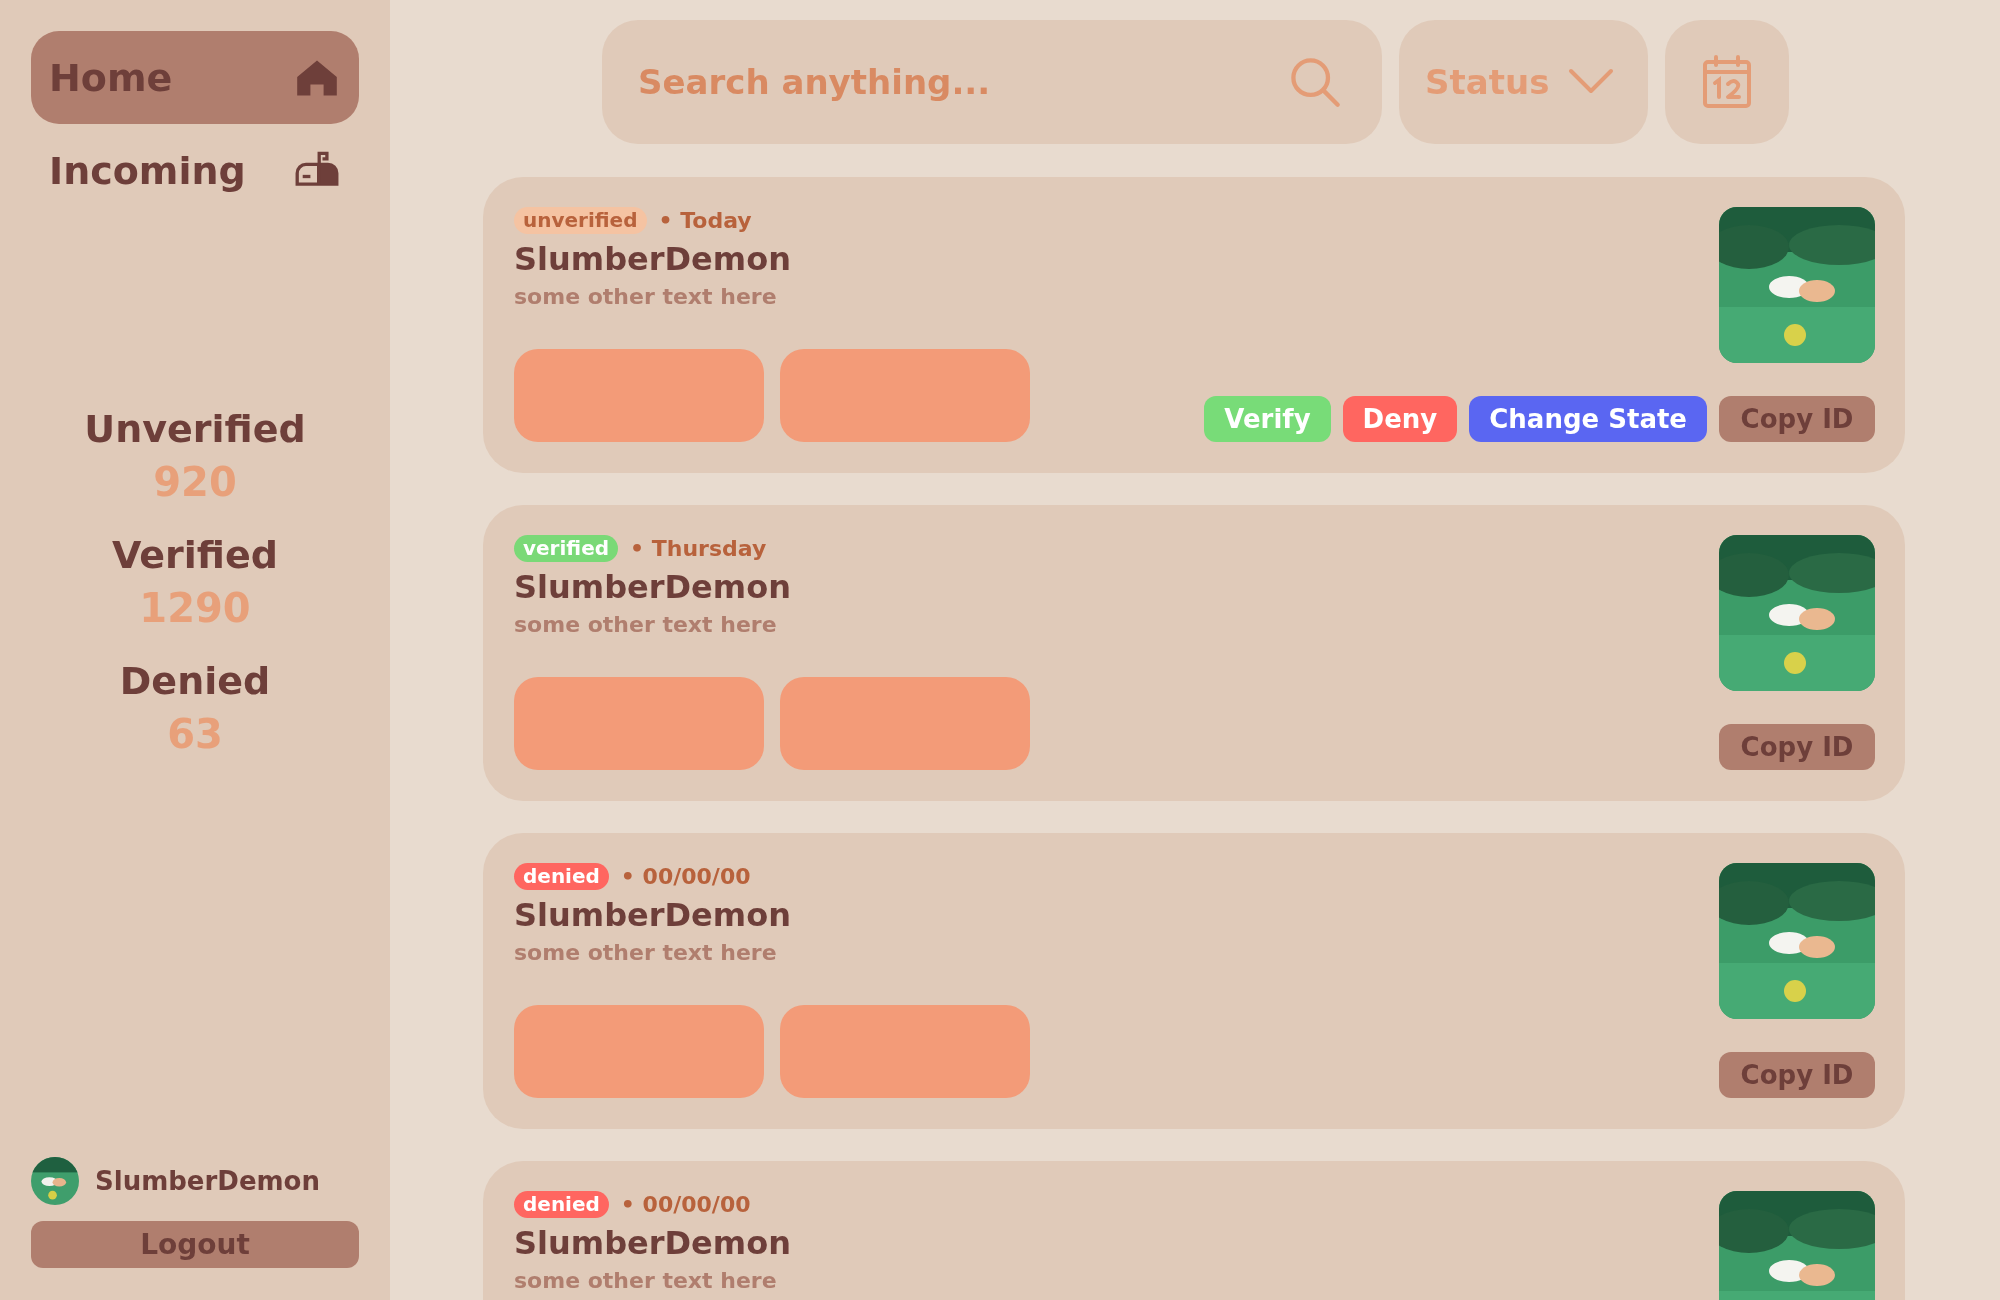  What do you see at coordinates (195, 170) in the screenshot?
I see `nav-item: Incoming` at bounding box center [195, 170].